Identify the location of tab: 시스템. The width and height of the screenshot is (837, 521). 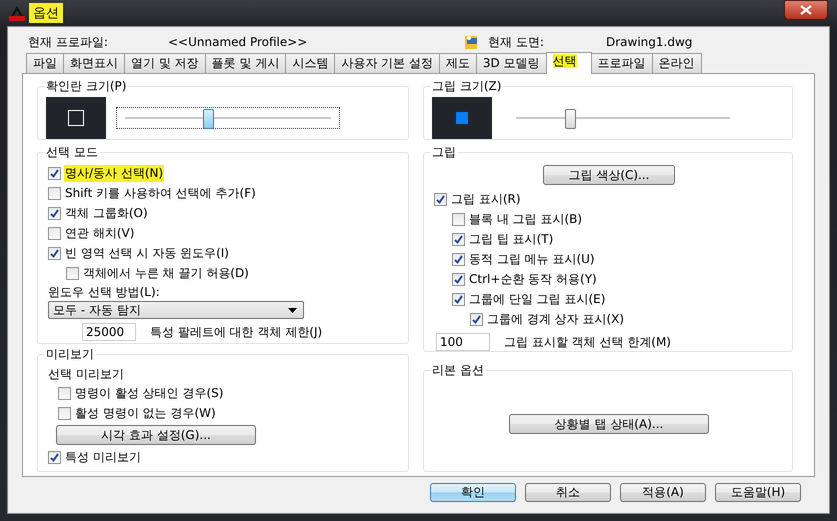
(310, 63).